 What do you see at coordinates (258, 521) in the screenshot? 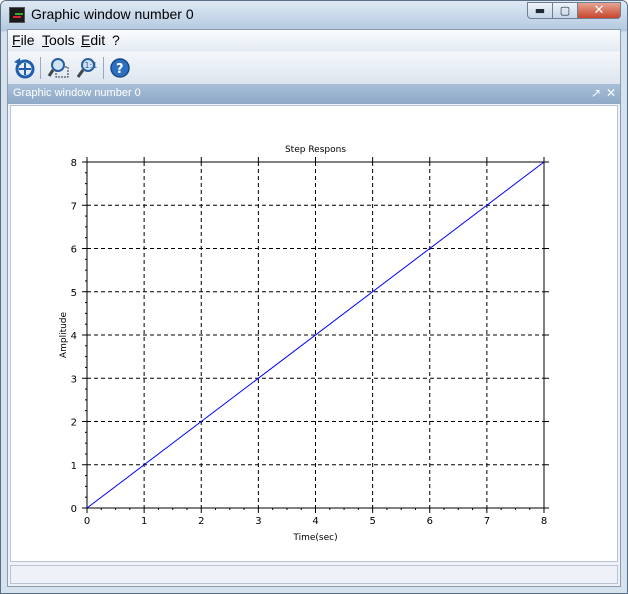
I see `x-tick-label: 3` at bounding box center [258, 521].